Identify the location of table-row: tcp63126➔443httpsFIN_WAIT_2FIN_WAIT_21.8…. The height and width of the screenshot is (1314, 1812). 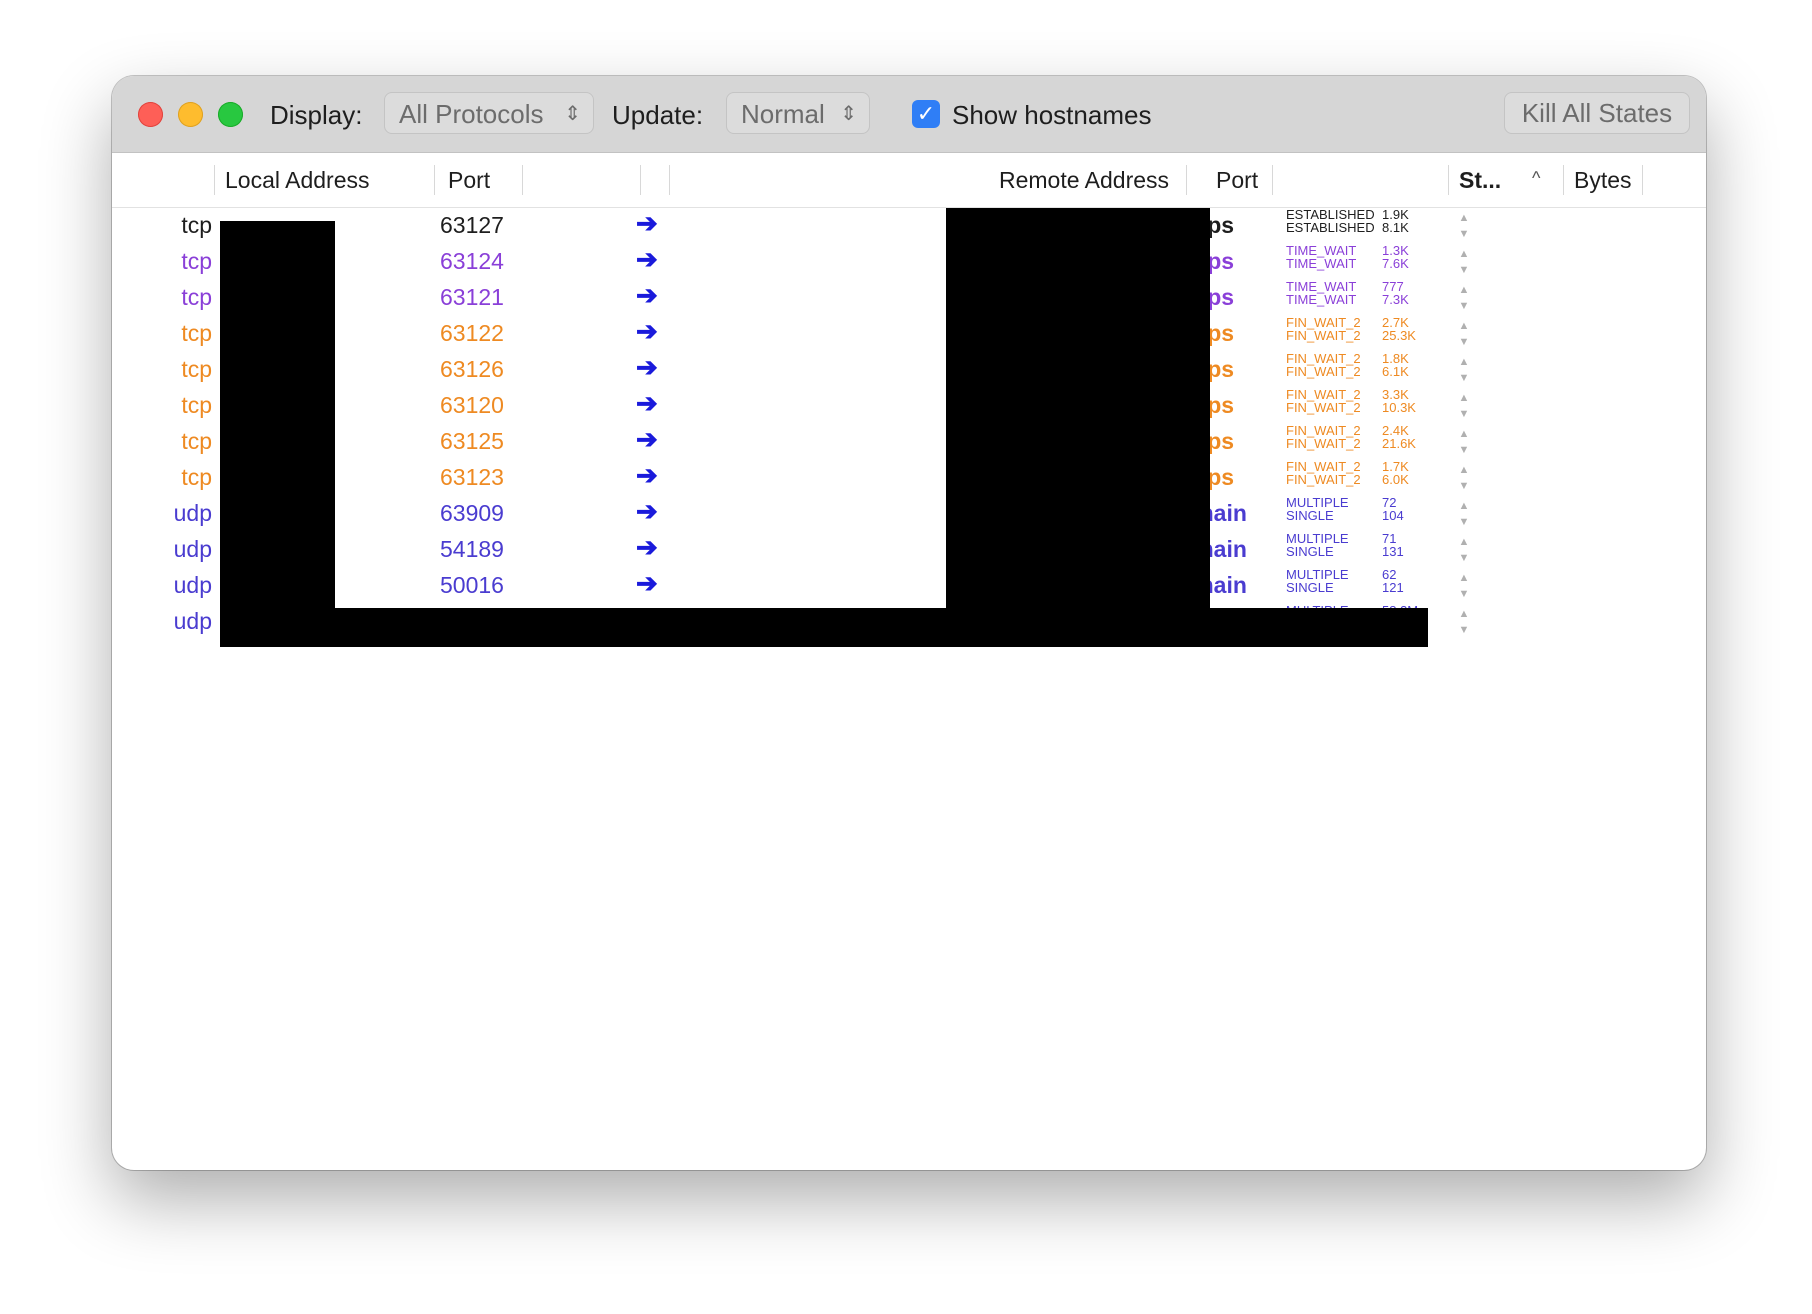
(909, 370).